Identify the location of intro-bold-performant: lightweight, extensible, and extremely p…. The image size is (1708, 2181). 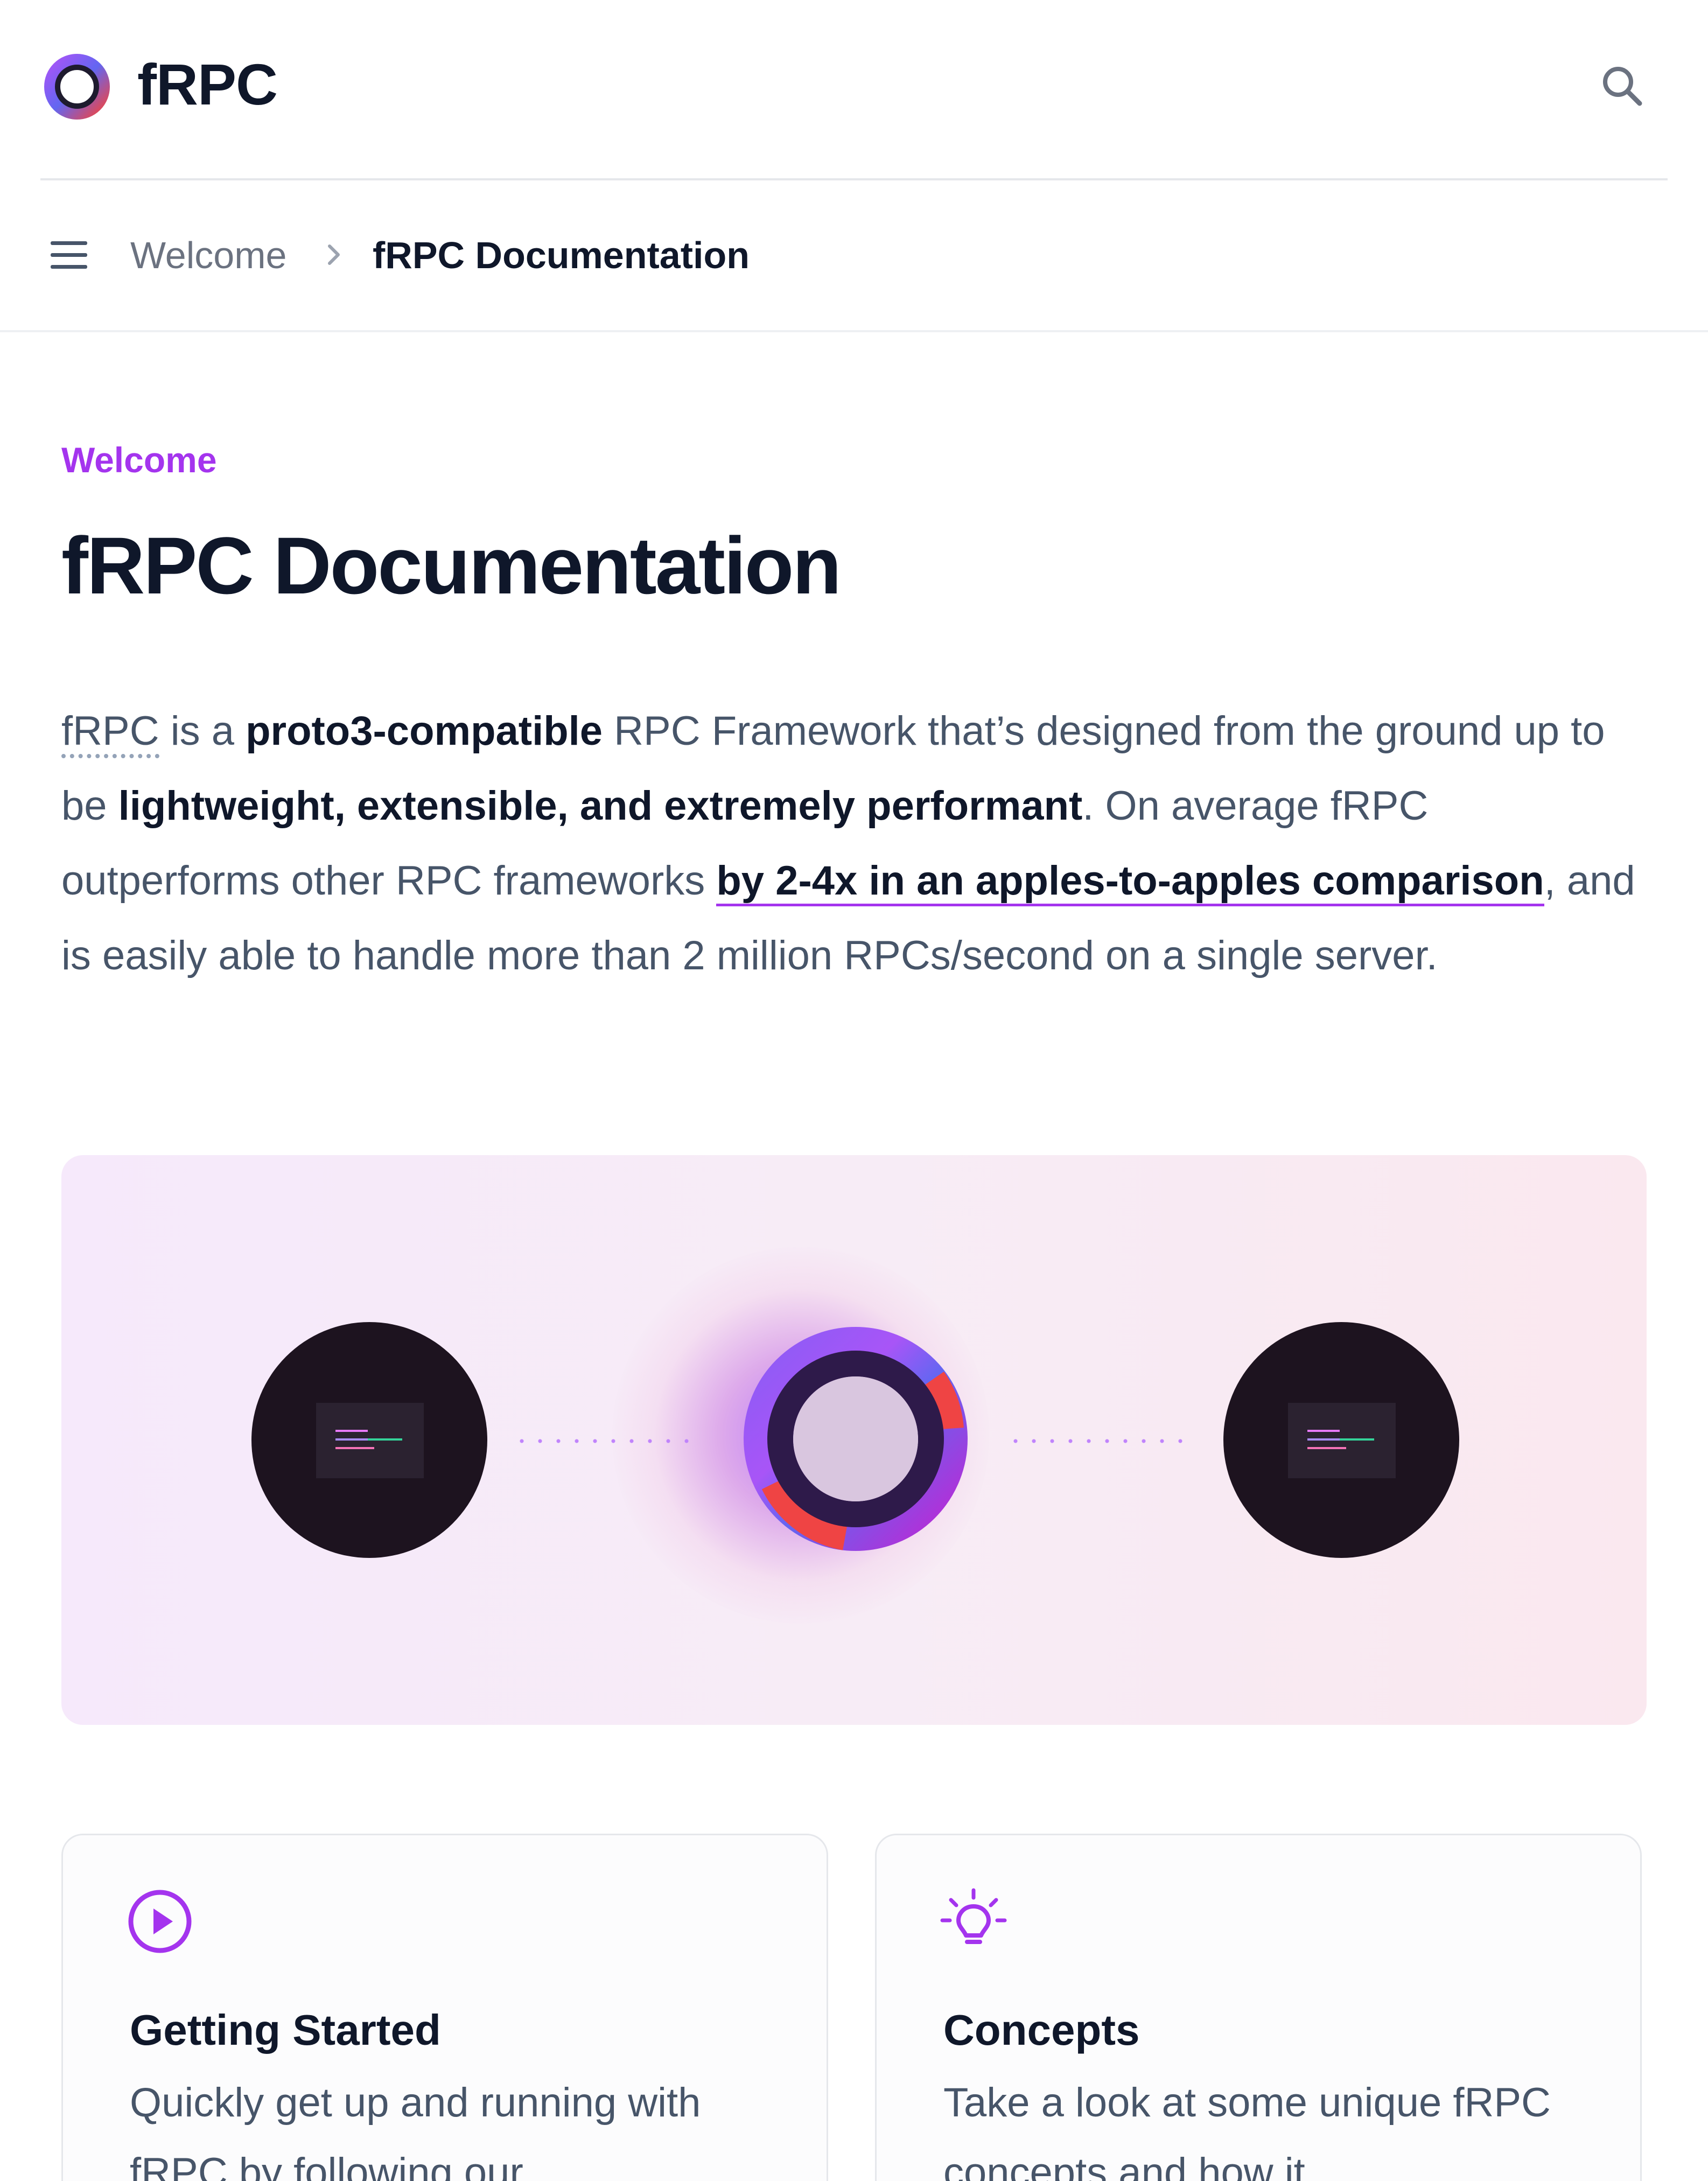
(600, 806).